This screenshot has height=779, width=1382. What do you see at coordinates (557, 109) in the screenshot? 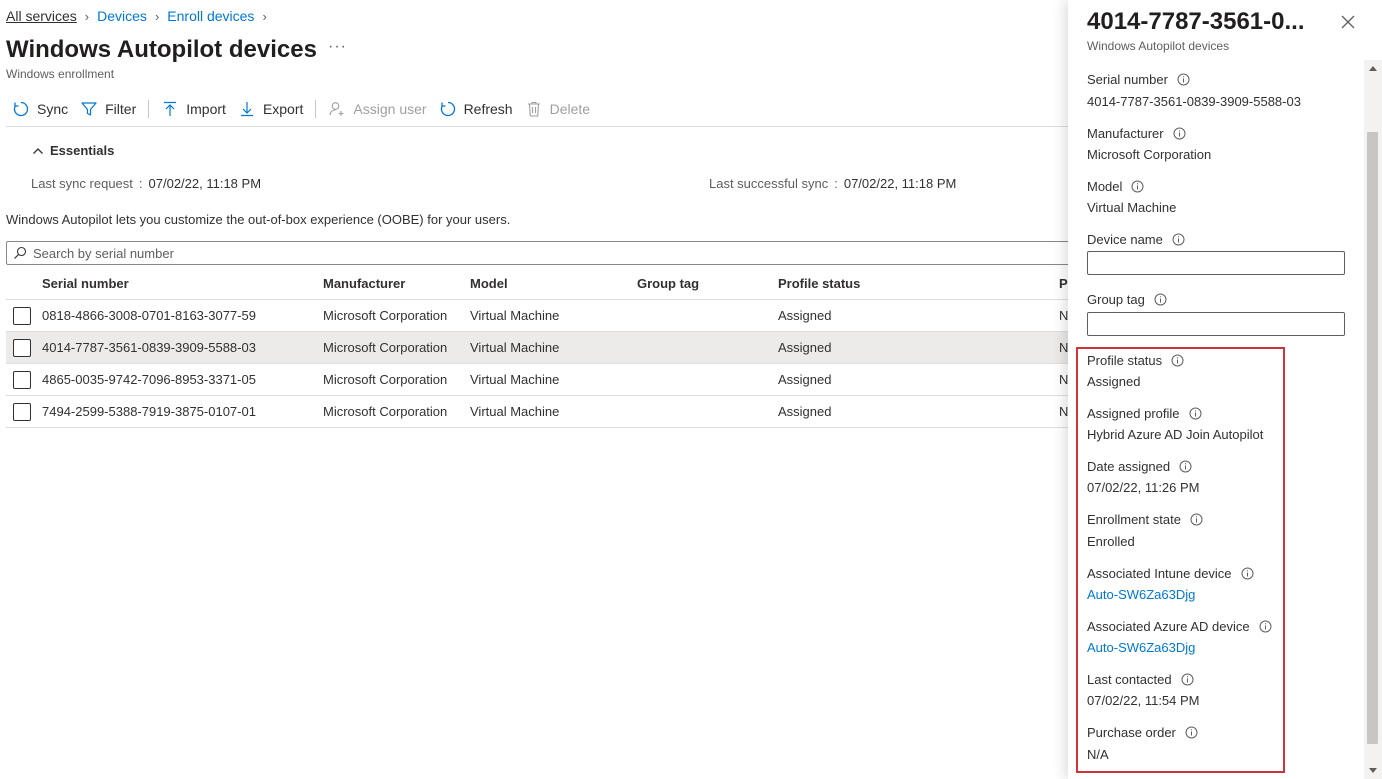
I see `delete-button: Delete` at bounding box center [557, 109].